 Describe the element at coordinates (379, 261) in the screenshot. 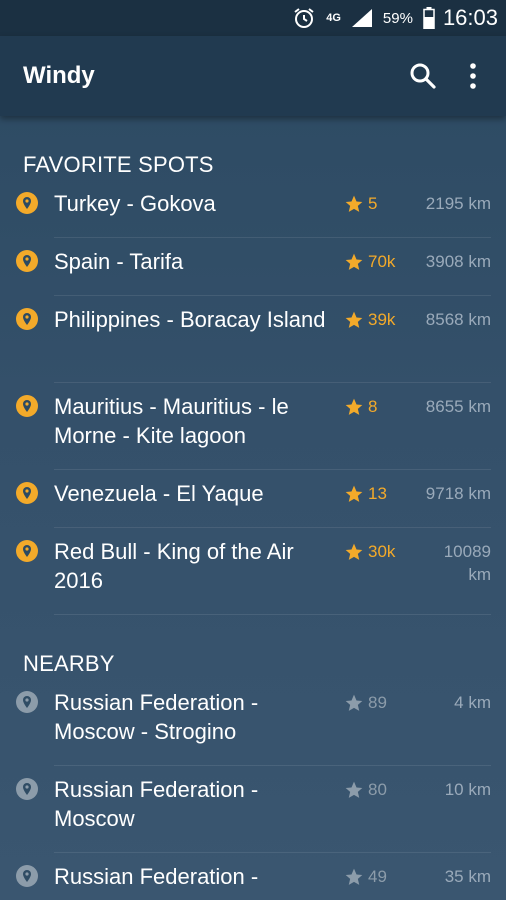

I see `spot-rating: 70k` at that location.